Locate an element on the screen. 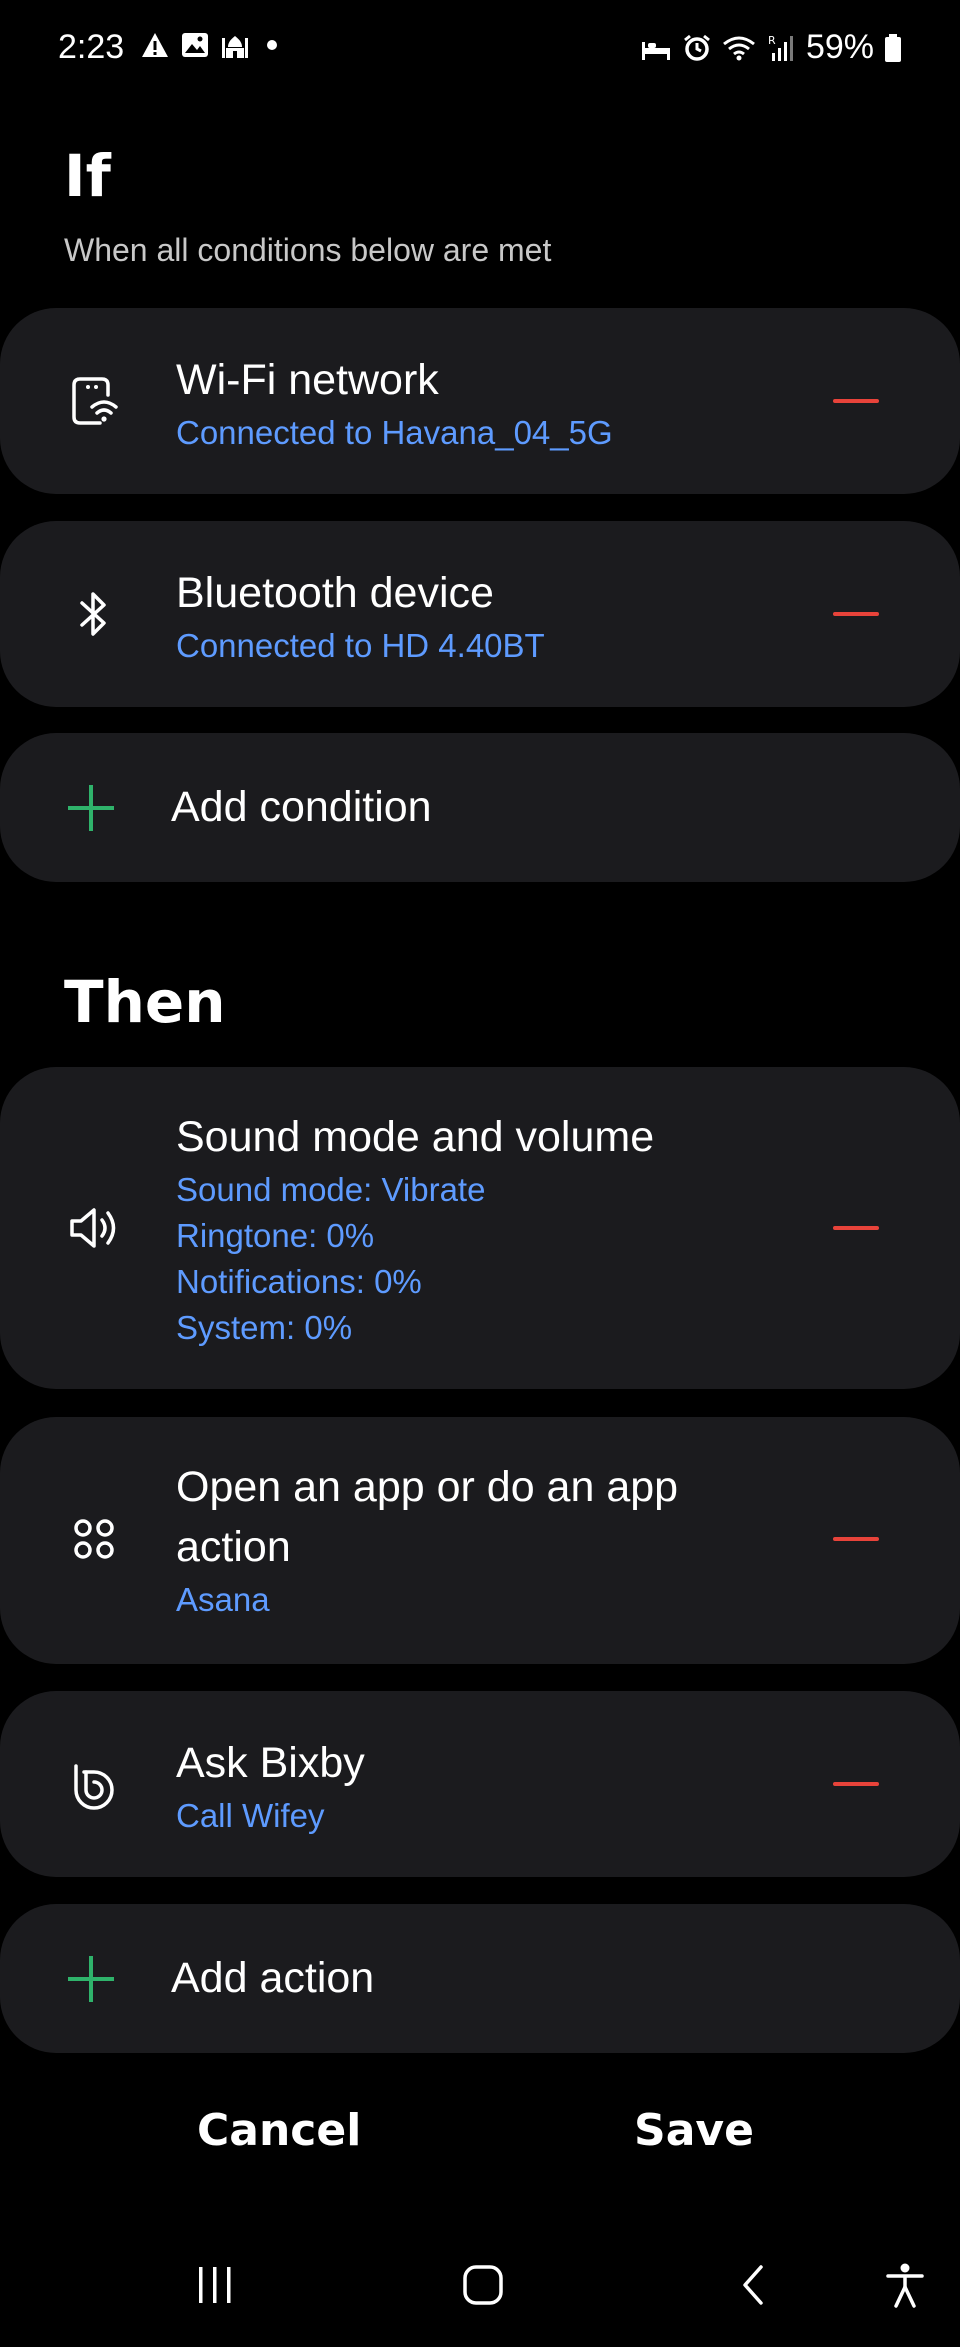 This screenshot has height=2347, width=960. action-title-line-2: action is located at coordinates (233, 1547).